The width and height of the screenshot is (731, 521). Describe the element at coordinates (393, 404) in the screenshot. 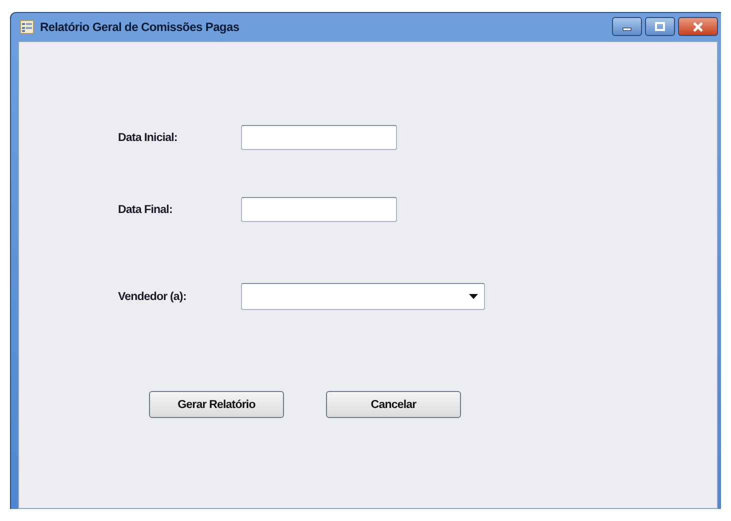

I see `form-button: Cancelar` at that location.